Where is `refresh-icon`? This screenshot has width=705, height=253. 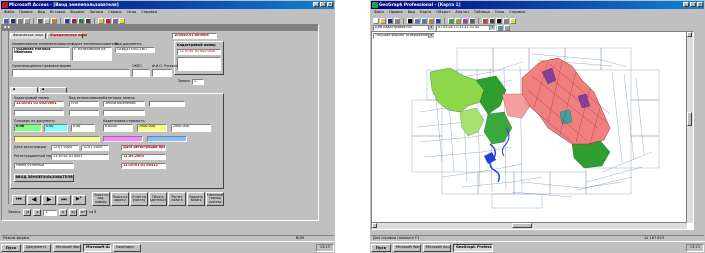
refresh-icon is located at coordinates (500, 27).